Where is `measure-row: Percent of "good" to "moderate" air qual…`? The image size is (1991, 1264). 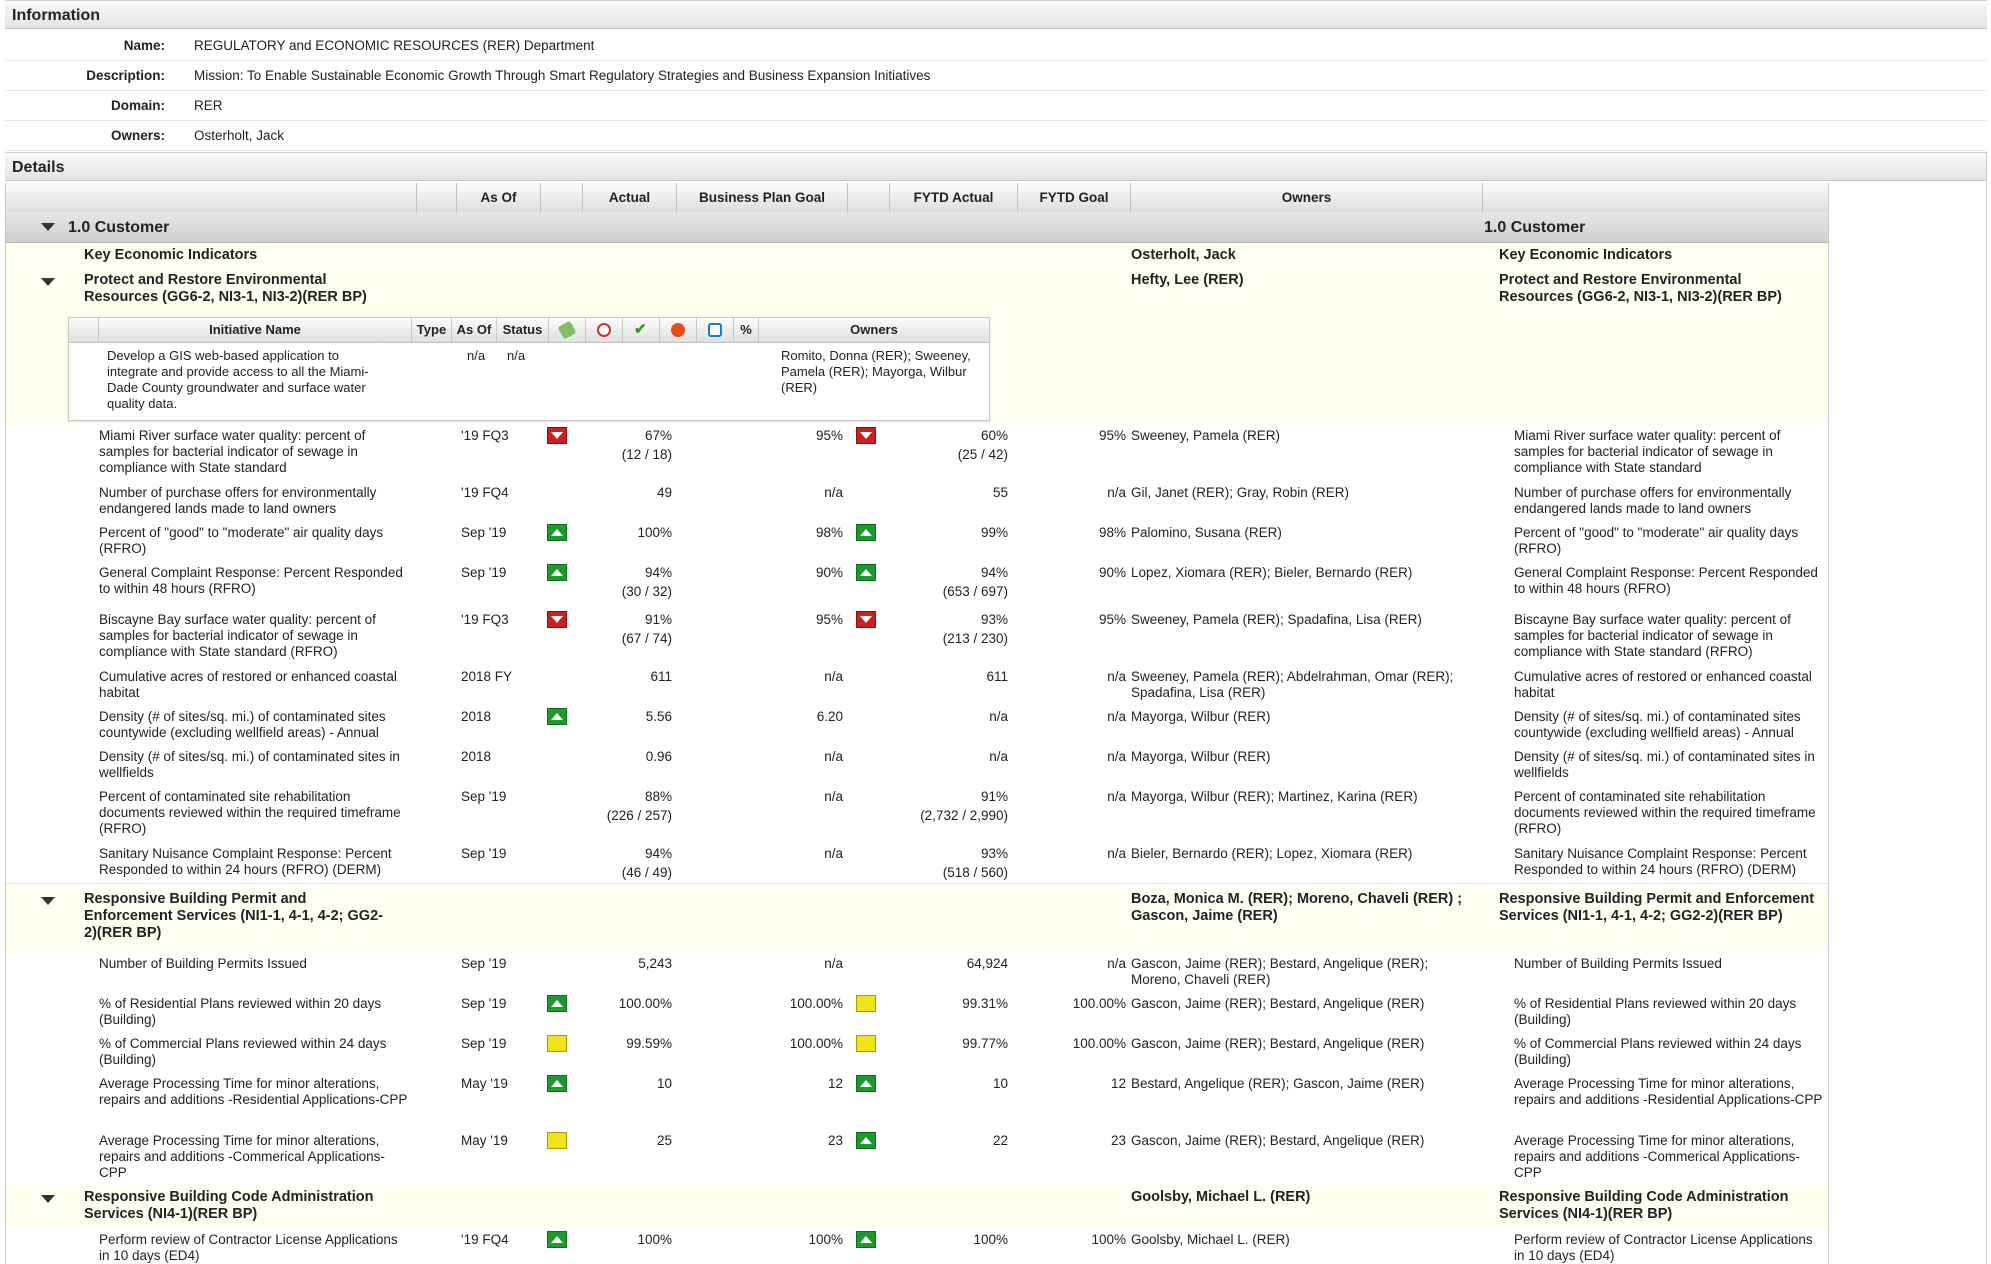
measure-row: Percent of "good" to "moderate" air qual… is located at coordinates (917, 540).